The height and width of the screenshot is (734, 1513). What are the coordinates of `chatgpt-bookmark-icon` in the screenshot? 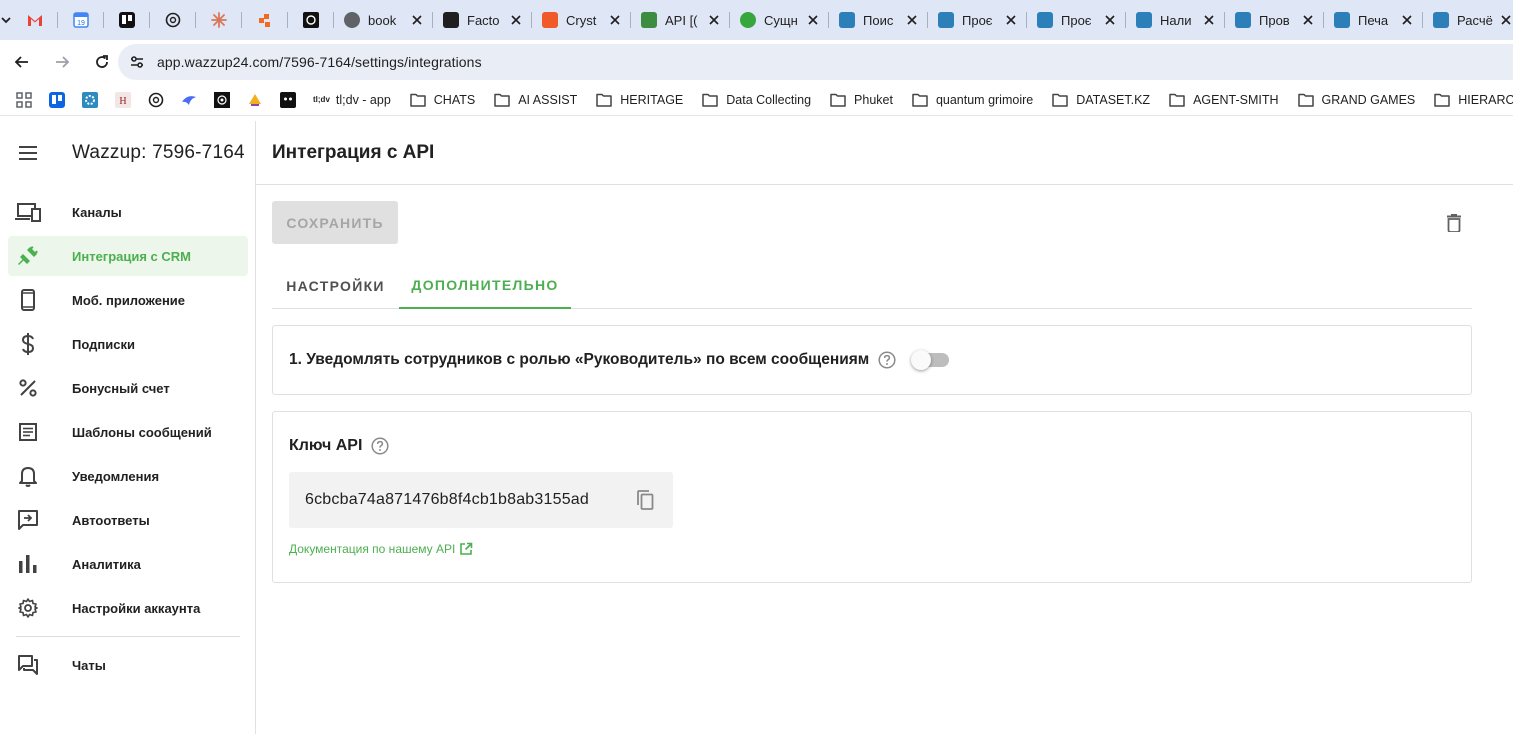 It's located at (156, 100).